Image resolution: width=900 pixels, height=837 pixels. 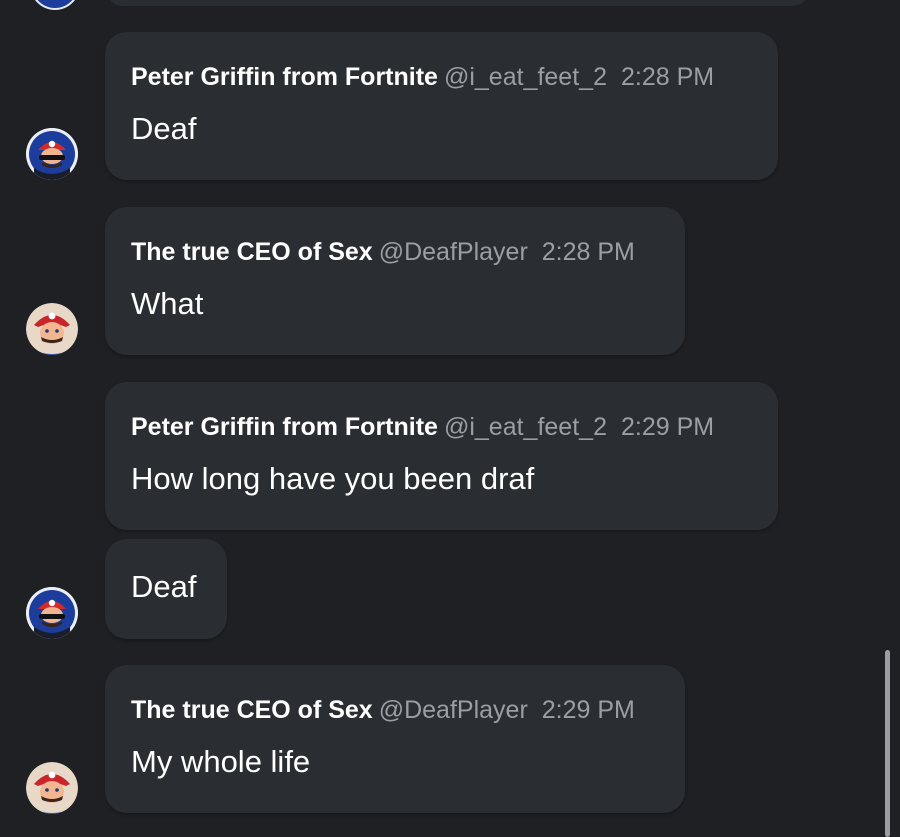 What do you see at coordinates (167, 303) in the screenshot?
I see `message-text: What` at bounding box center [167, 303].